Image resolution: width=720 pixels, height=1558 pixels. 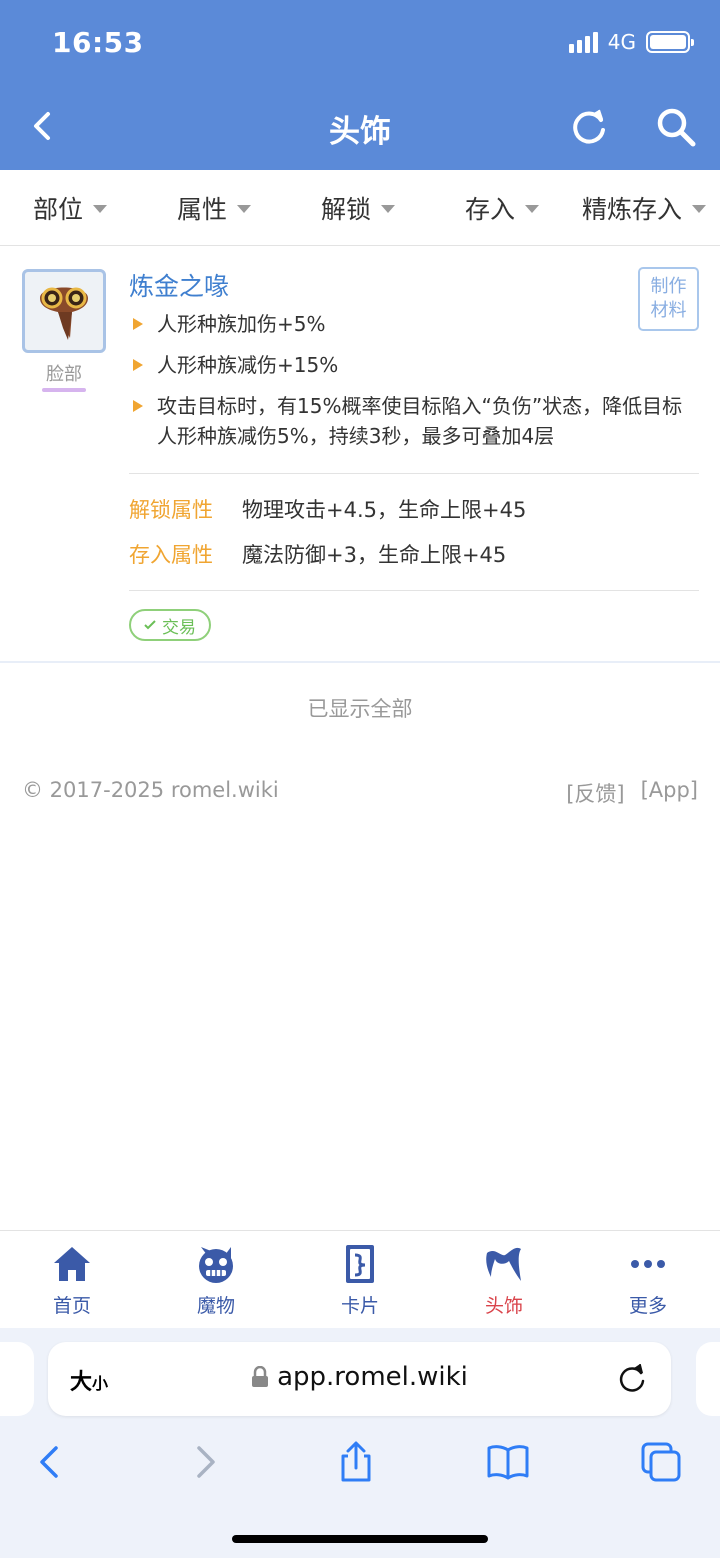 What do you see at coordinates (71, 1306) in the screenshot?
I see `tab-label: 首页` at bounding box center [71, 1306].